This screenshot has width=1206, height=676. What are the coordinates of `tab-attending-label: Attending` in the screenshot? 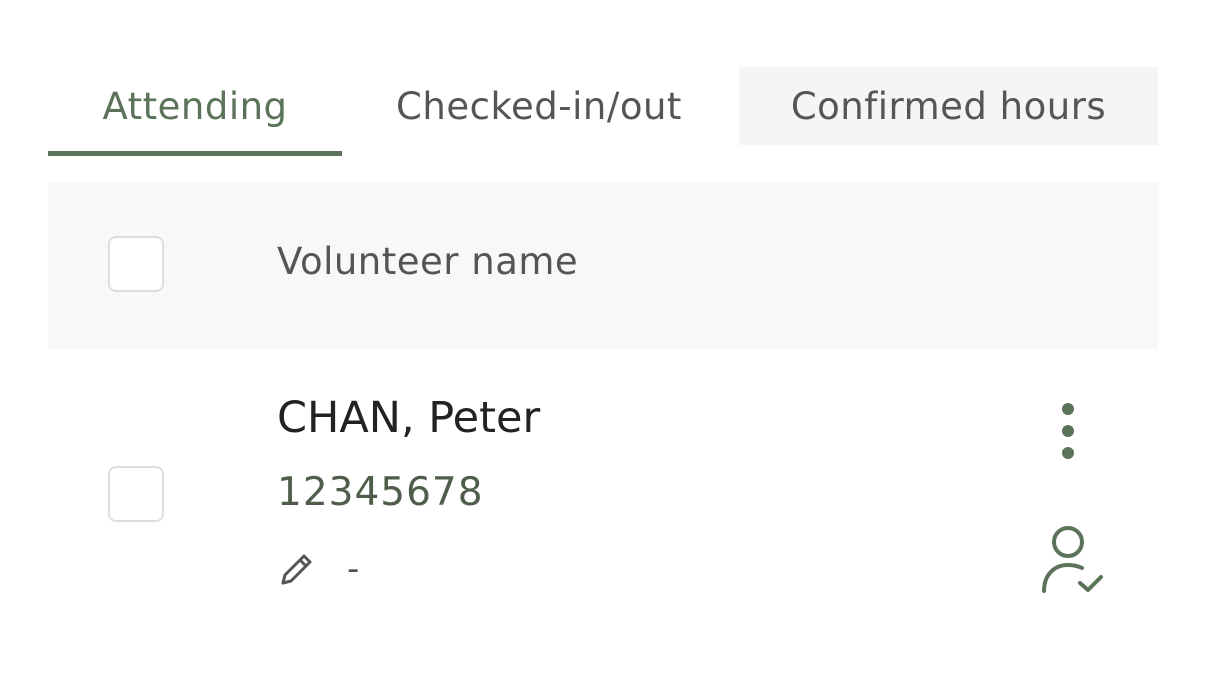 It's located at (195, 106).